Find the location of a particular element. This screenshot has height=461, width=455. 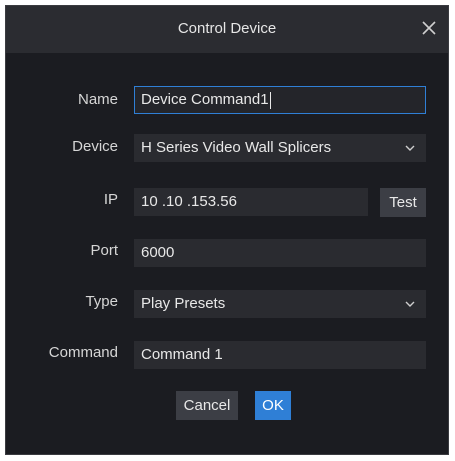

test-button: Test is located at coordinates (403, 202).